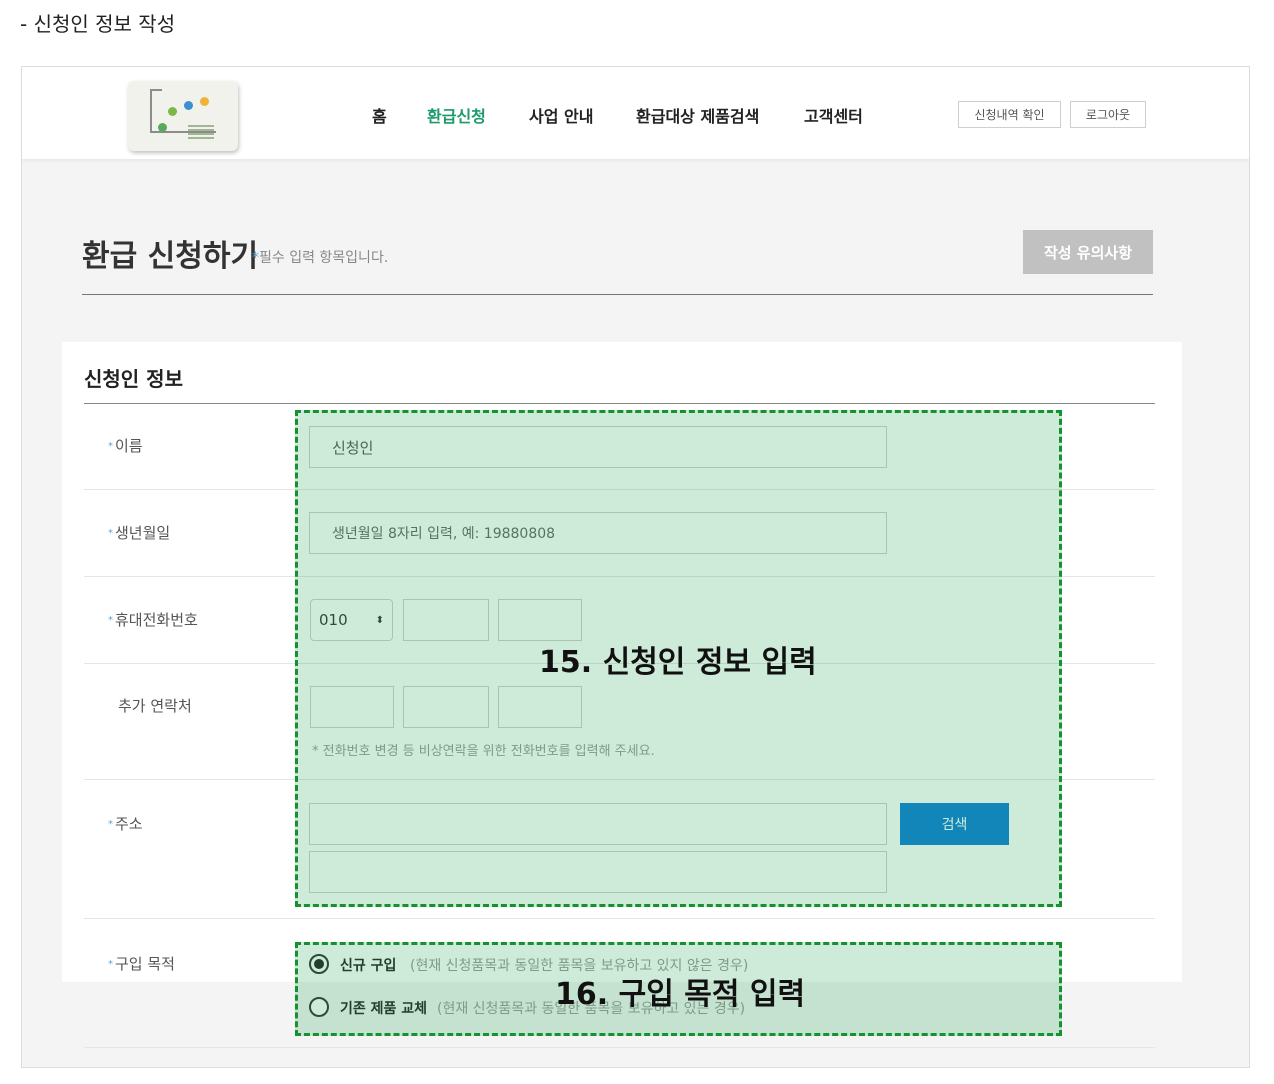  Describe the element at coordinates (155, 706) in the screenshot. I see `extra-contact-label: 추가 연락처` at that location.